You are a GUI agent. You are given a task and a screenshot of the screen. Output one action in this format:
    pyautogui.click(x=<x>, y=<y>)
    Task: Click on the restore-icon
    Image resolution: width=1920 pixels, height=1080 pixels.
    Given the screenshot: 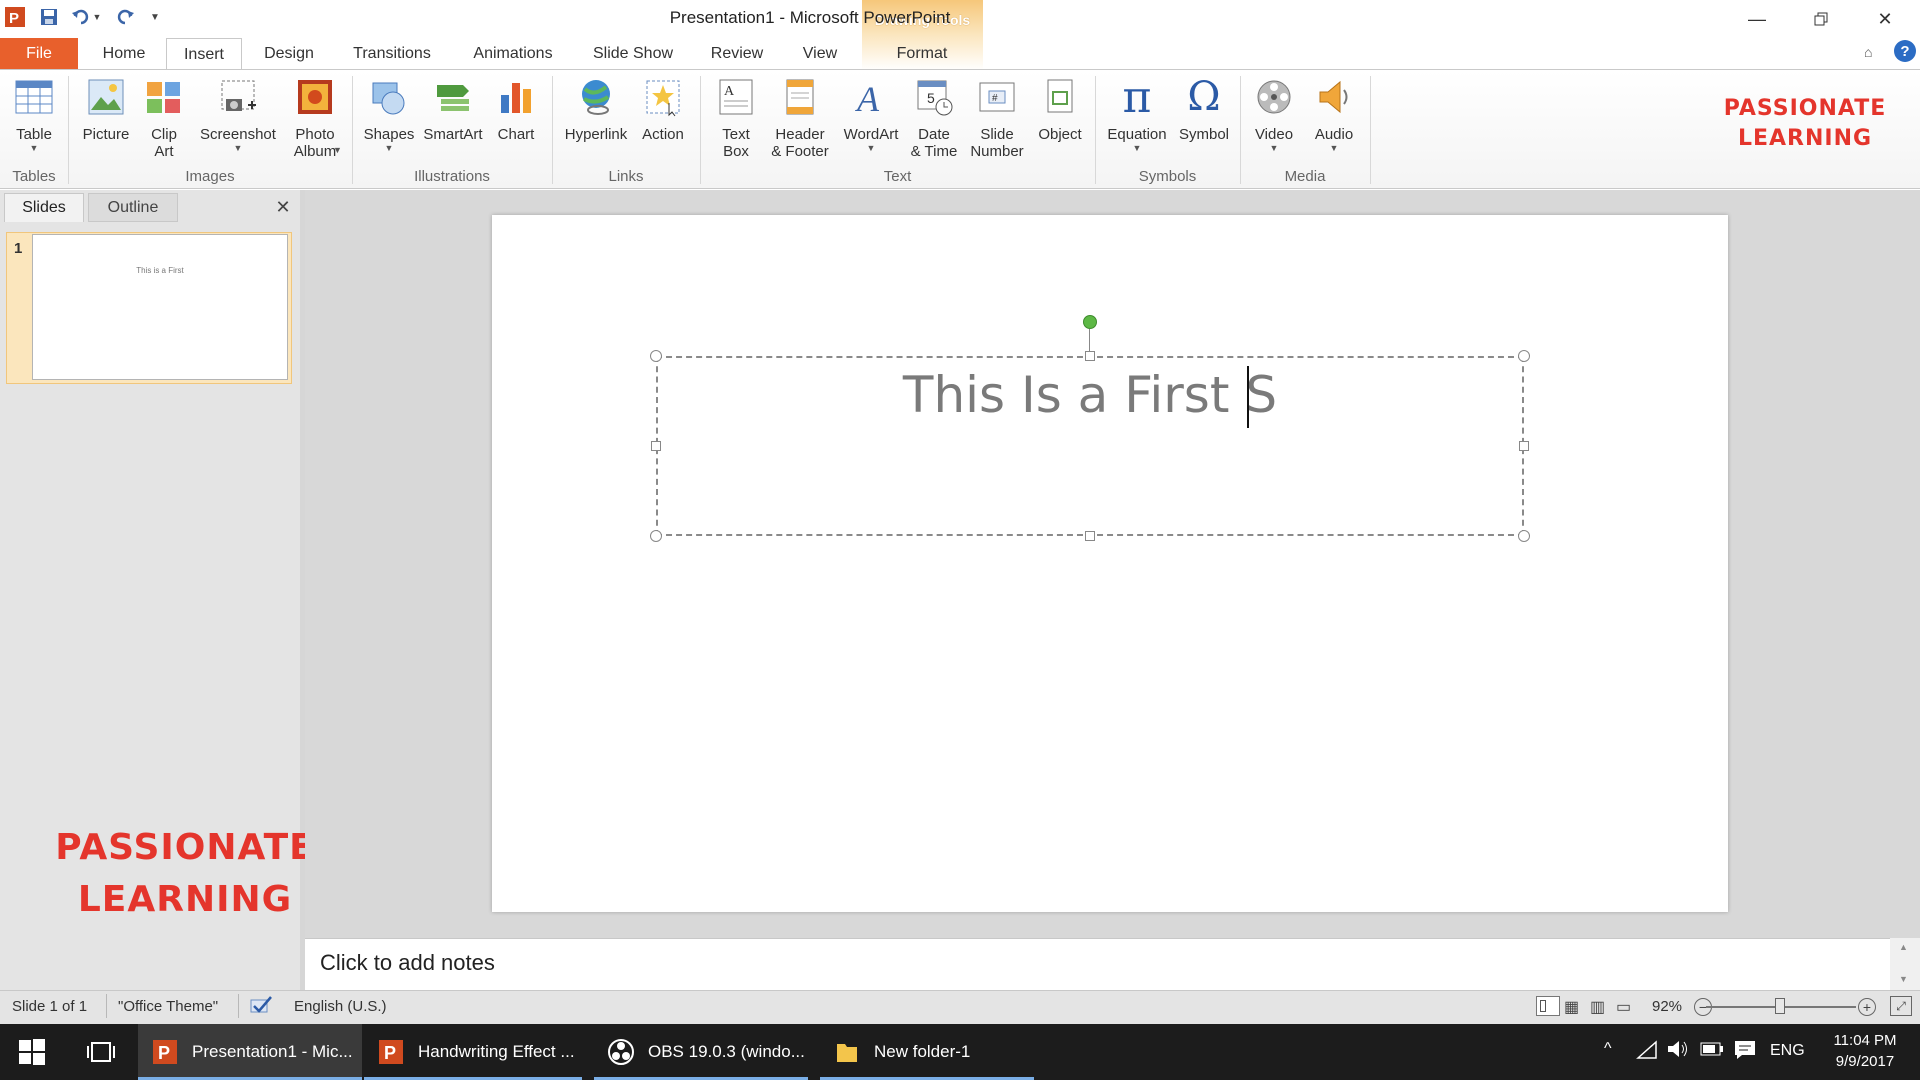 What is the action you would take?
    pyautogui.click(x=1821, y=19)
    